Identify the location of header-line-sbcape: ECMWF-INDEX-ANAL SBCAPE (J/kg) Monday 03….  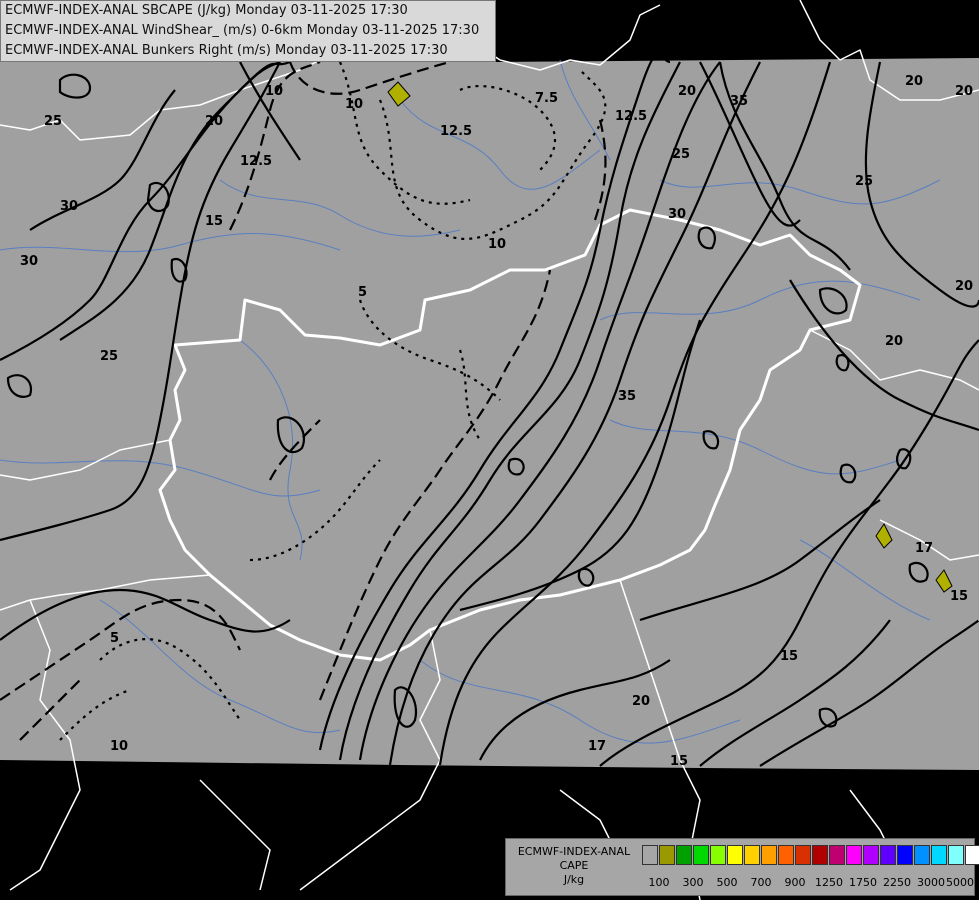
(206, 10).